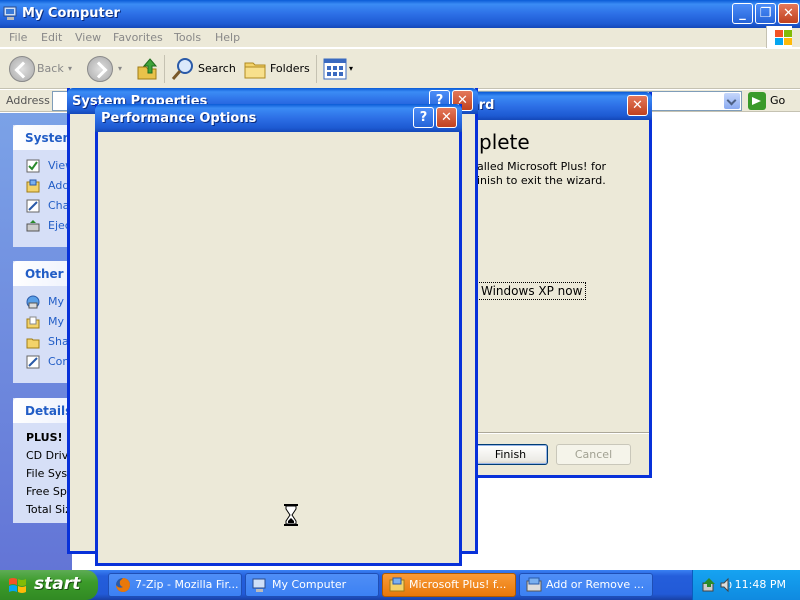 This screenshot has height=600, width=800. What do you see at coordinates (400, 69) in the screenshot?
I see `standard-toolbar: Back ▾ ▾ Search Folders ▾` at bounding box center [400, 69].